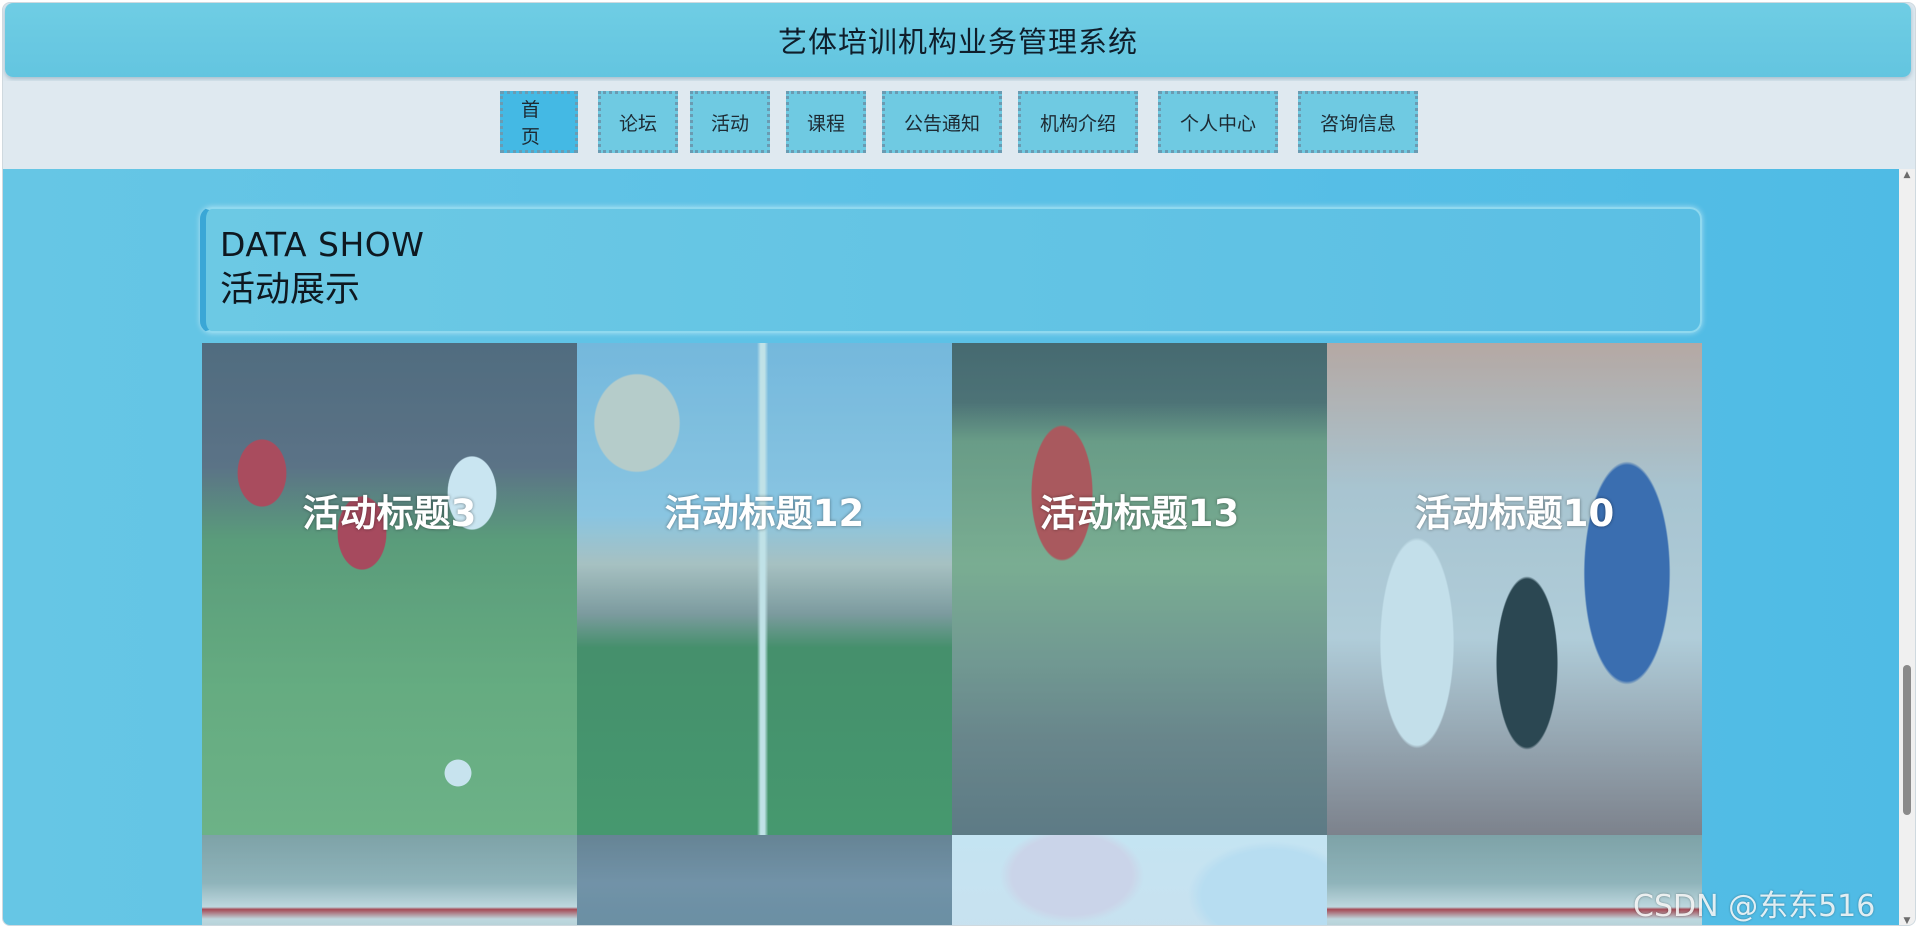 The width and height of the screenshot is (1918, 928). Describe the element at coordinates (1139, 513) in the screenshot. I see `activity-title: 活动标题13` at that location.